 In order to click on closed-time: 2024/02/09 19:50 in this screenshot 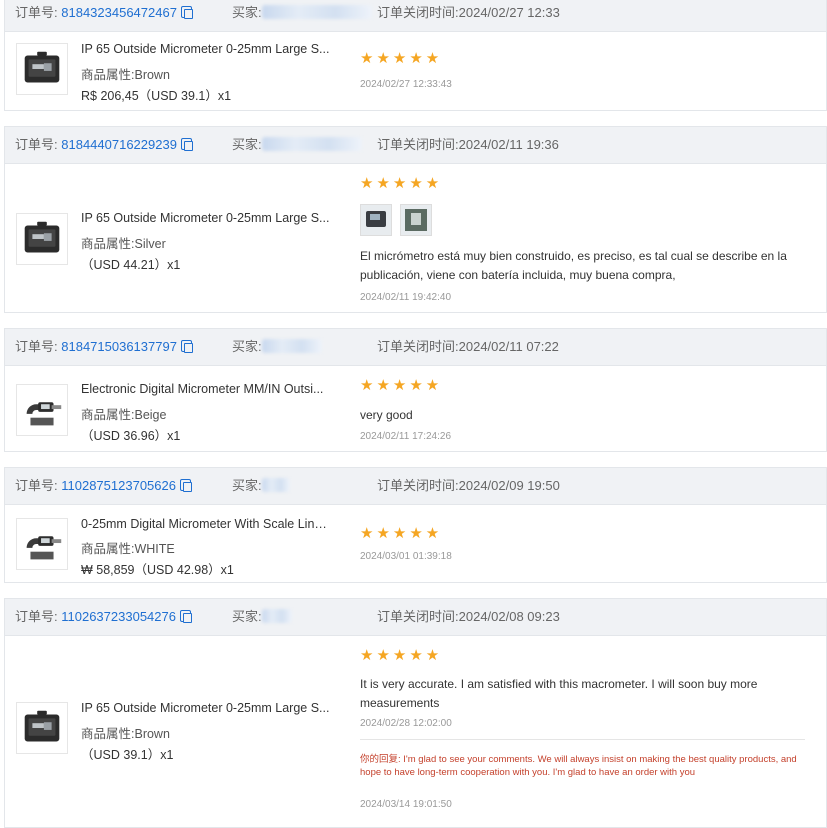, I will do `click(509, 485)`.